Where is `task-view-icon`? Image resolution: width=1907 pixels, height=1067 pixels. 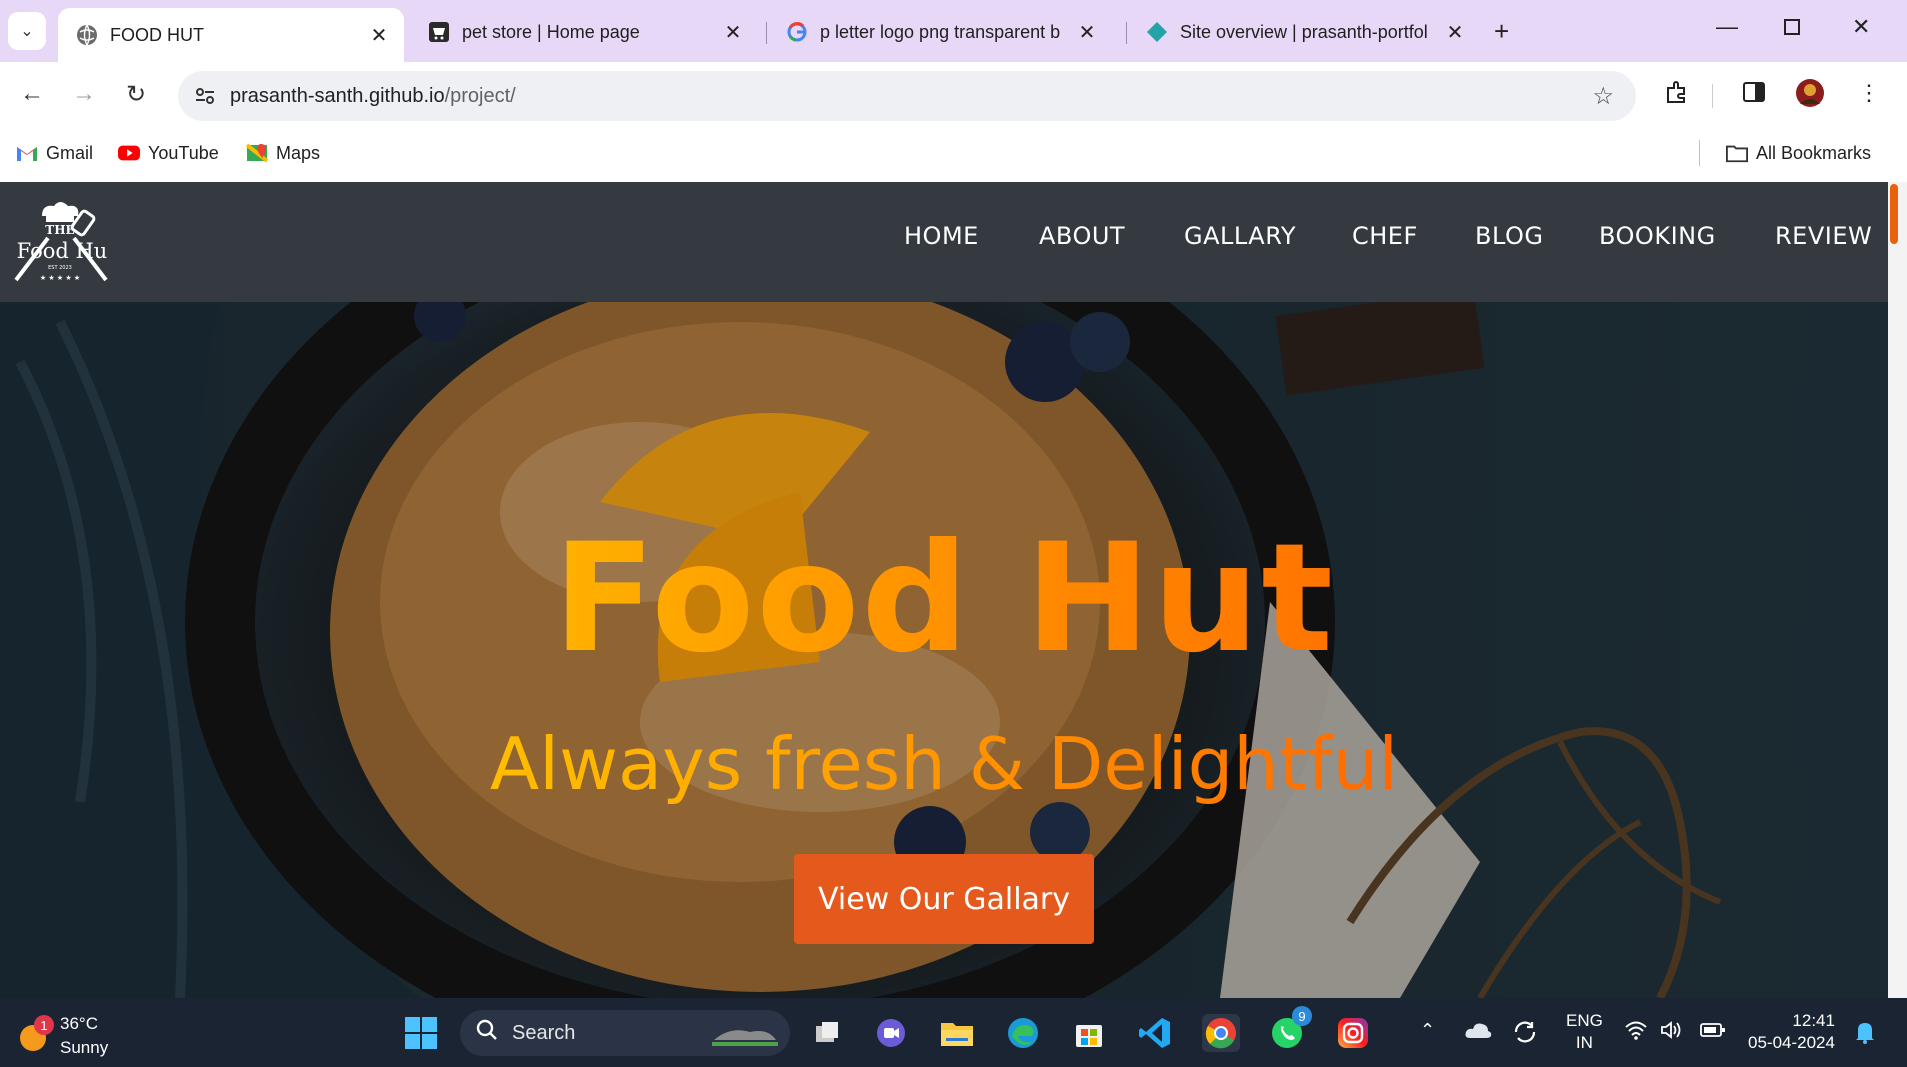 task-view-icon is located at coordinates (827, 1033).